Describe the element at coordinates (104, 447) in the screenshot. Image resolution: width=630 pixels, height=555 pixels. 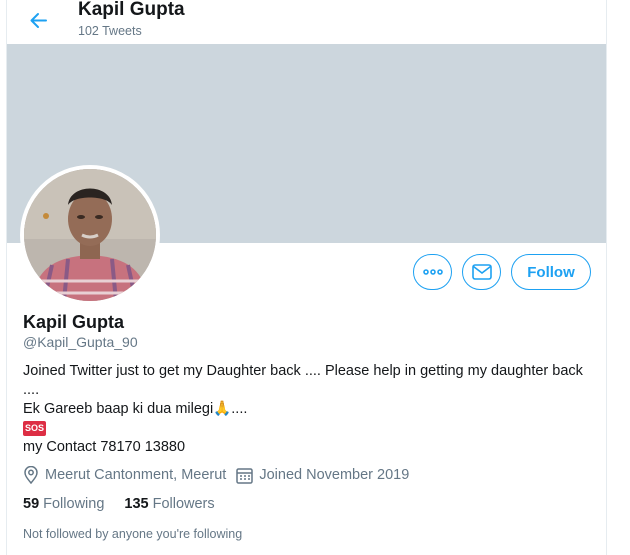
I see `bio-contact-line: my Contact 78170 13880` at that location.